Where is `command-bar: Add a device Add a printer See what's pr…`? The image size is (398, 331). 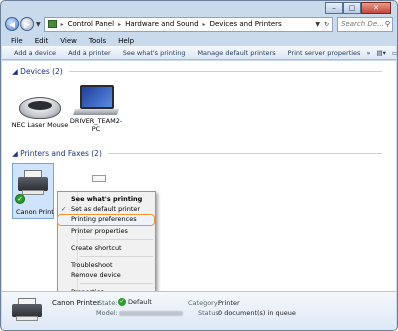 command-bar: Add a device Add a printer See what's pr… is located at coordinates (199, 53).